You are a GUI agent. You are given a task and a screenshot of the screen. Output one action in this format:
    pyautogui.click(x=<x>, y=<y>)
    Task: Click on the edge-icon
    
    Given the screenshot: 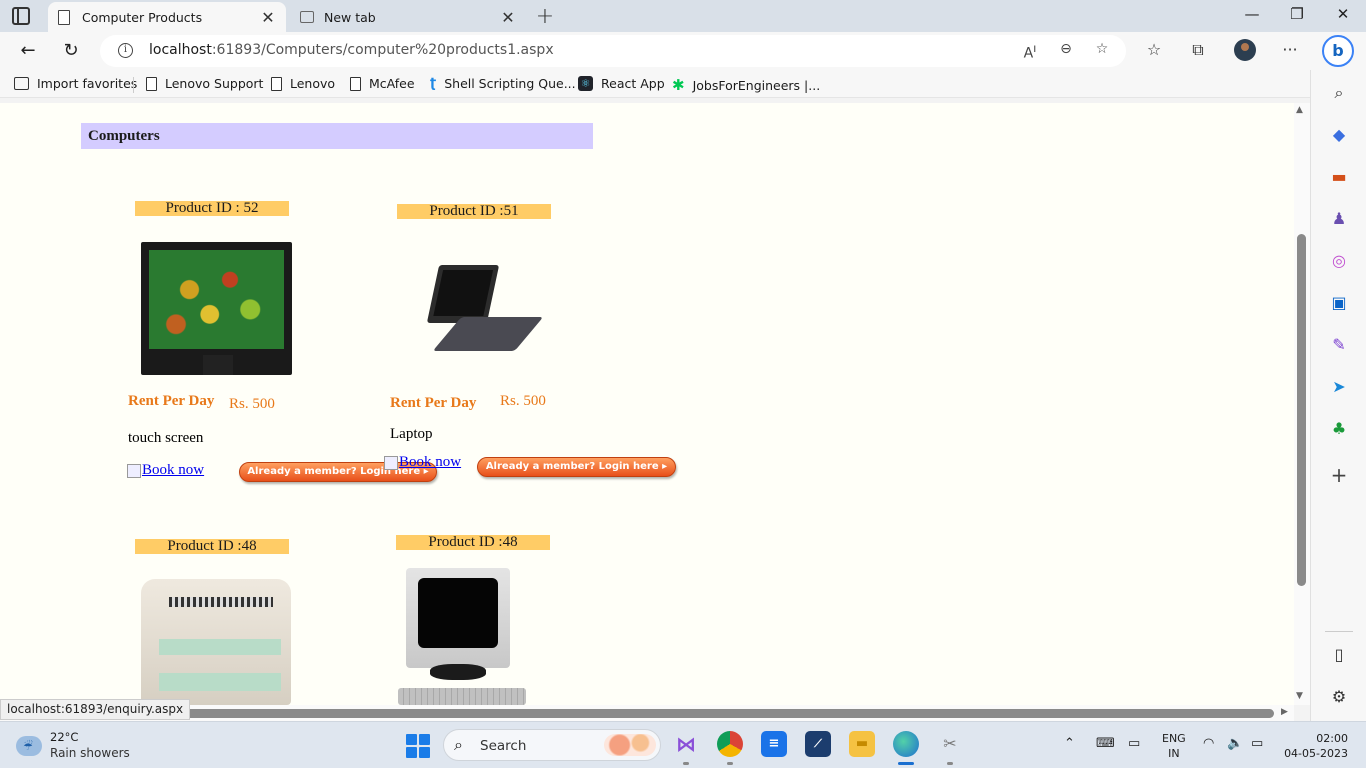 What is the action you would take?
    pyautogui.click(x=906, y=748)
    